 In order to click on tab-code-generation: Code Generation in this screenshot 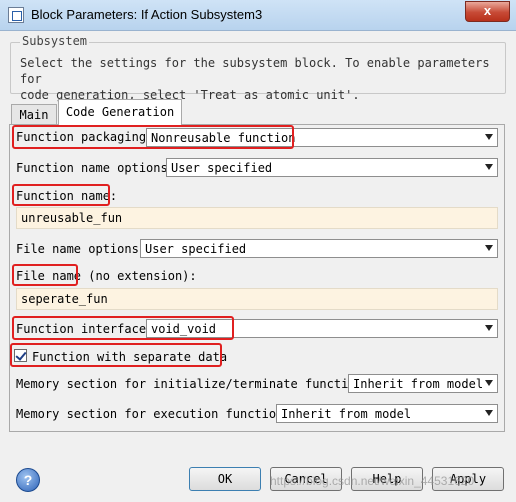, I will do `click(120, 112)`.